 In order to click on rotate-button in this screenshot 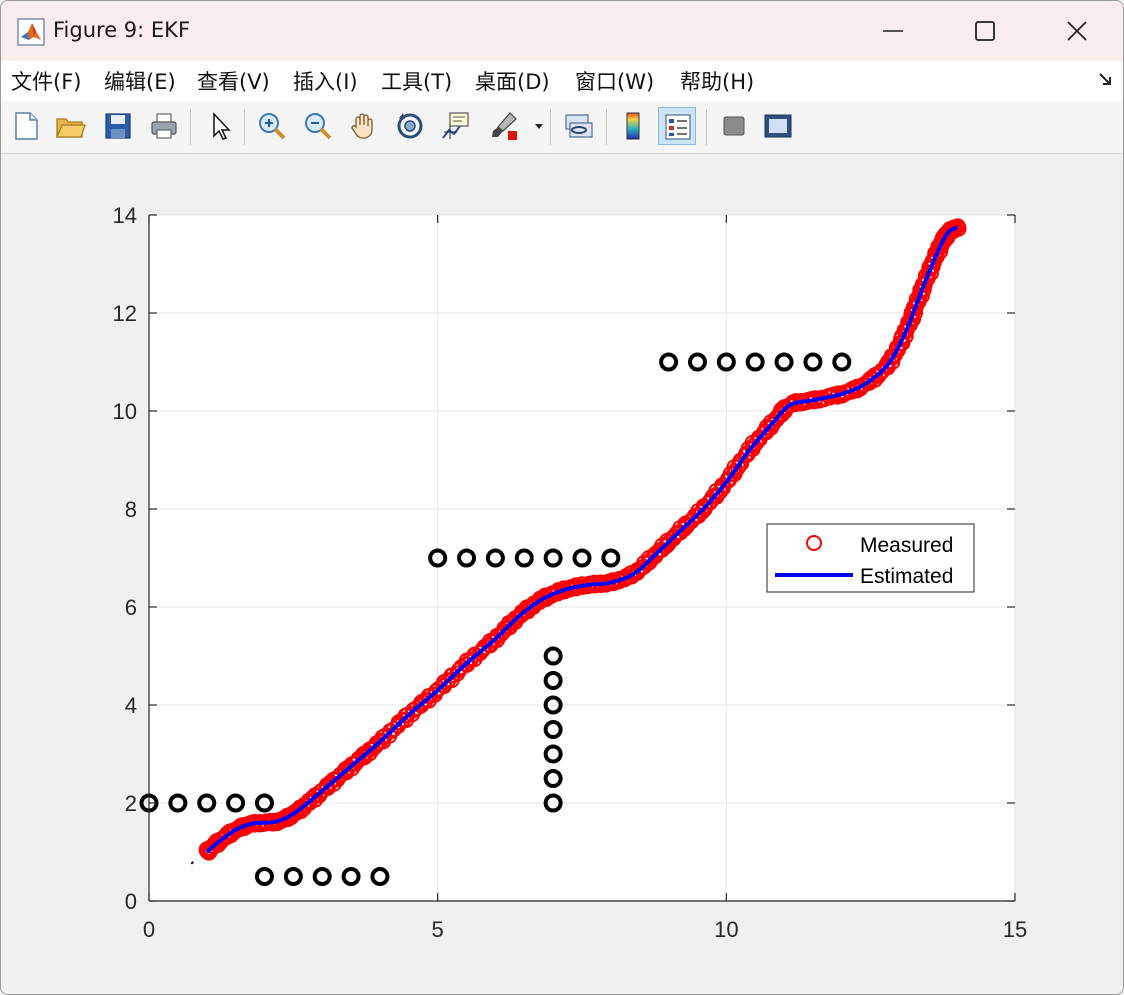, I will do `click(410, 126)`.